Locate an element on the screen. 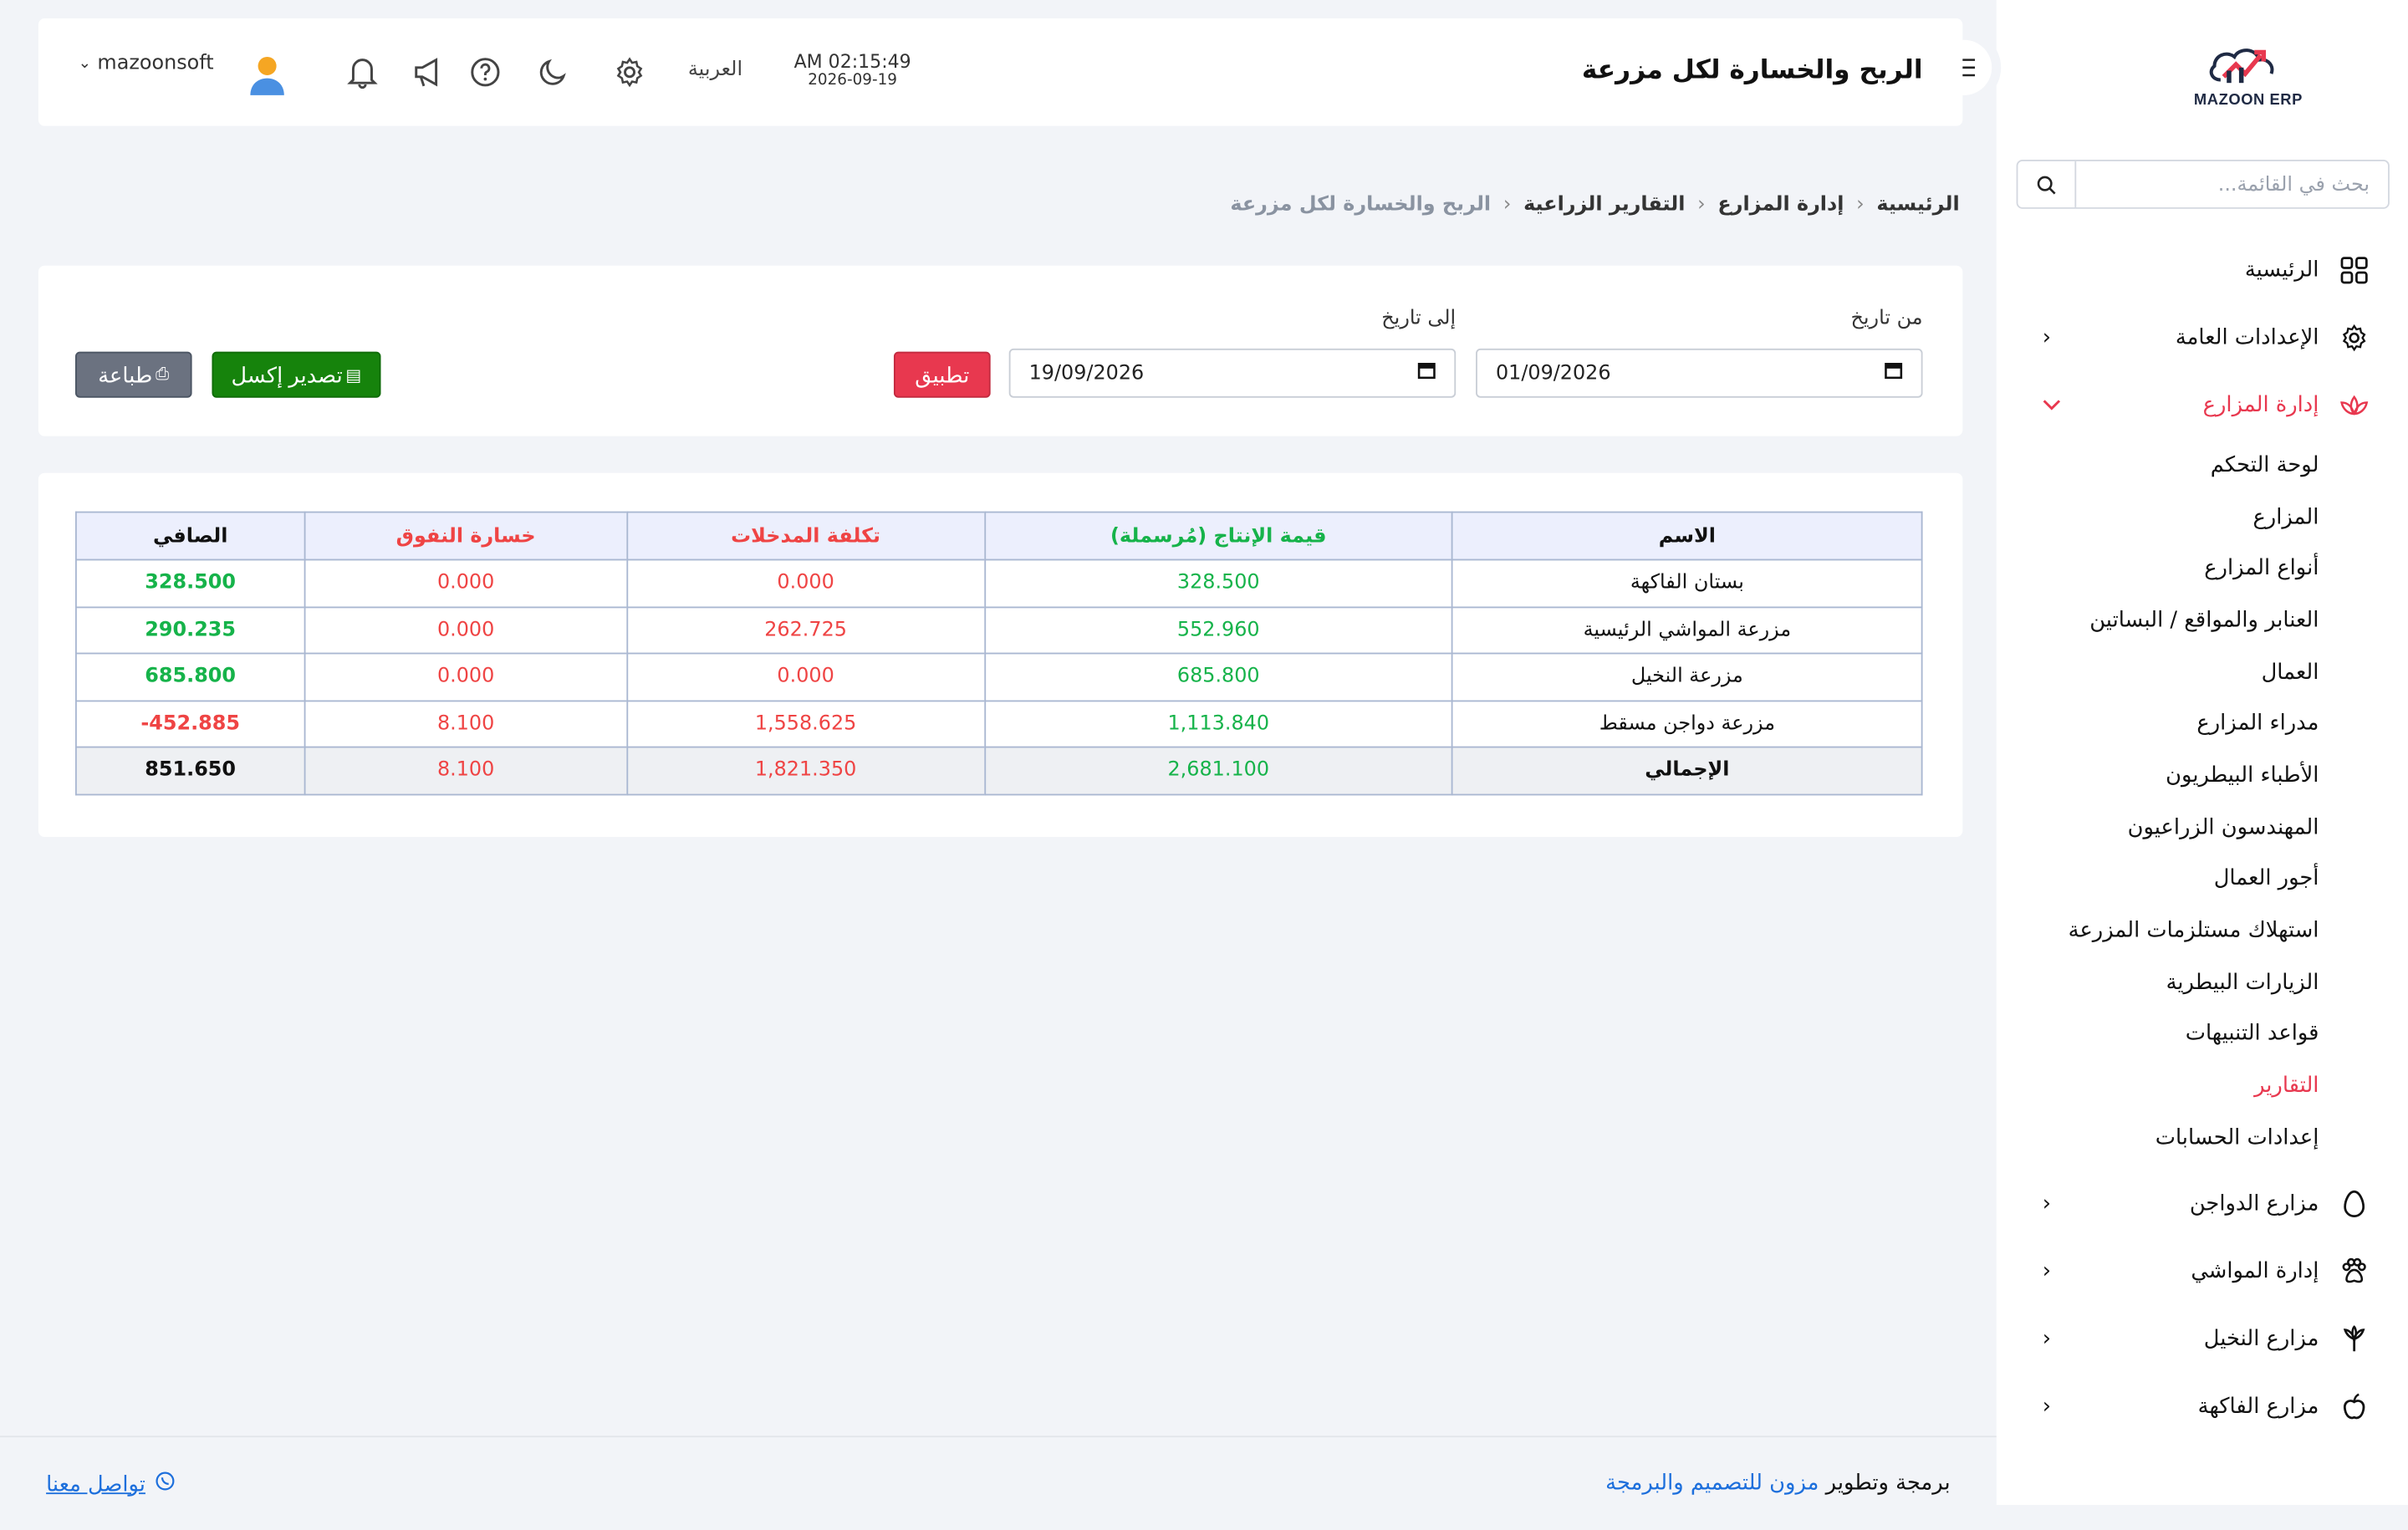 The width and height of the screenshot is (2408, 1530). from-date-input: 01/09/2026 is located at coordinates (1700, 373).